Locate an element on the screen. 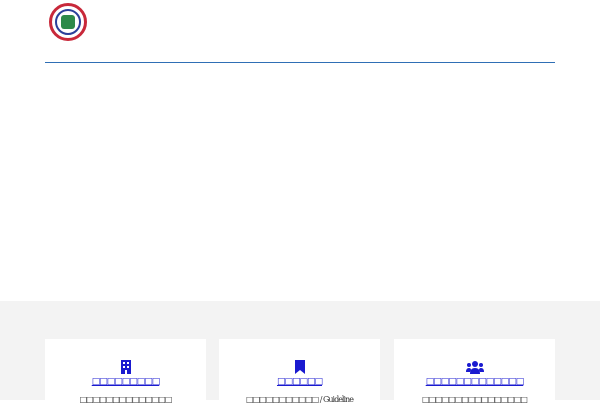 This screenshot has width=600, height=409. card-building: □□□□□□□□□ □□□□□□□□□□□□□□ is located at coordinates (125, 374).